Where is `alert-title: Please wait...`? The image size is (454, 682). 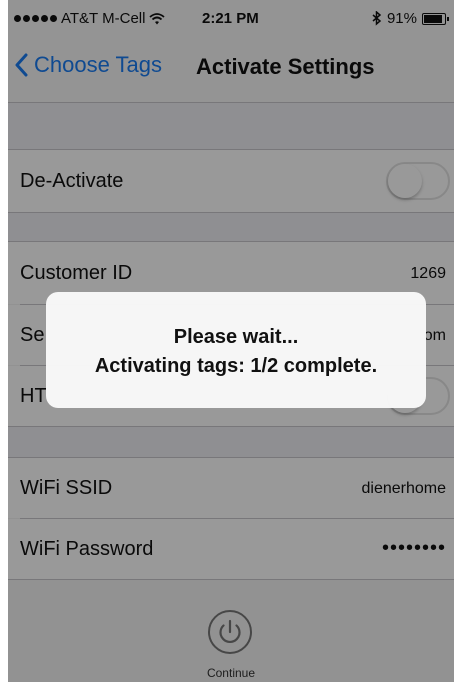
alert-title: Please wait... is located at coordinates (236, 337).